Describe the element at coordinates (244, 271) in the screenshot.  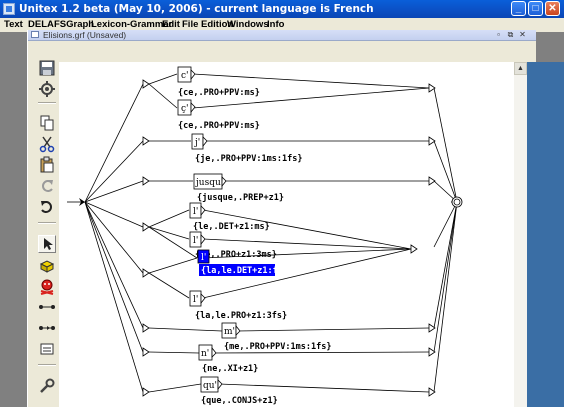
I see `box-output: {la,le.DET+z1:fs}` at that location.